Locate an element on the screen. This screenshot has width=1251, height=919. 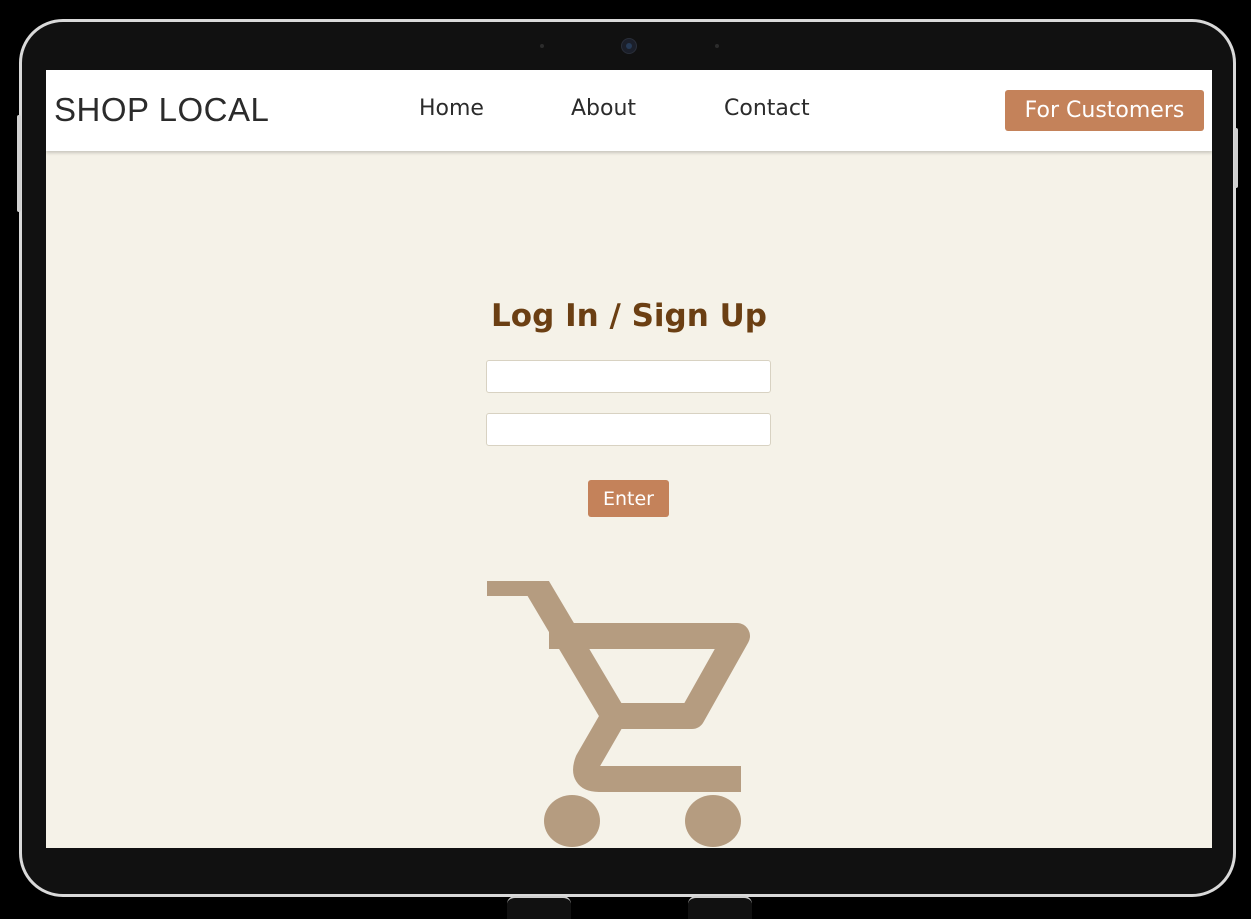
nav-link-home: Home is located at coordinates (451, 108).